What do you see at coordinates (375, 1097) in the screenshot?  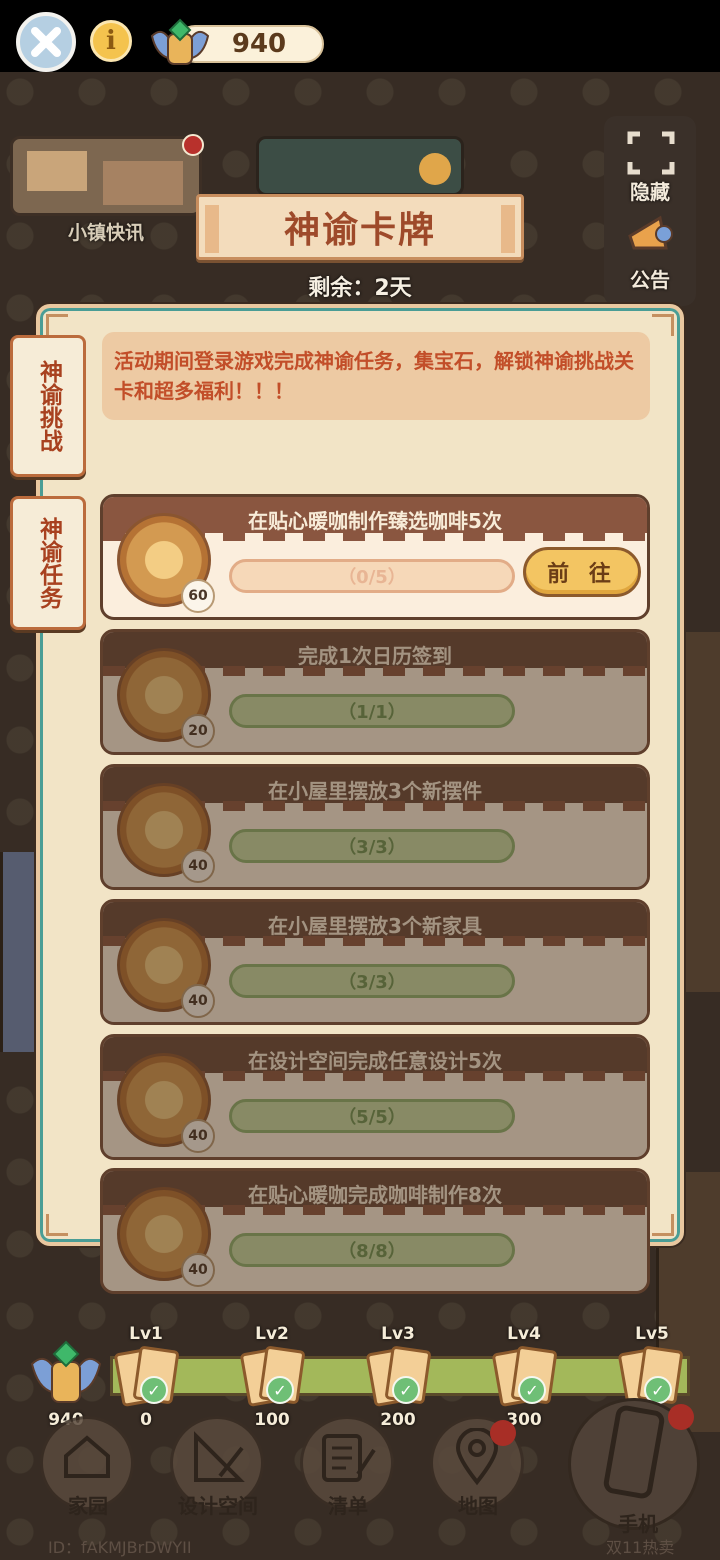 I see `task-row: 在设计空间完成任意设计5次 40 （5/5）` at bounding box center [375, 1097].